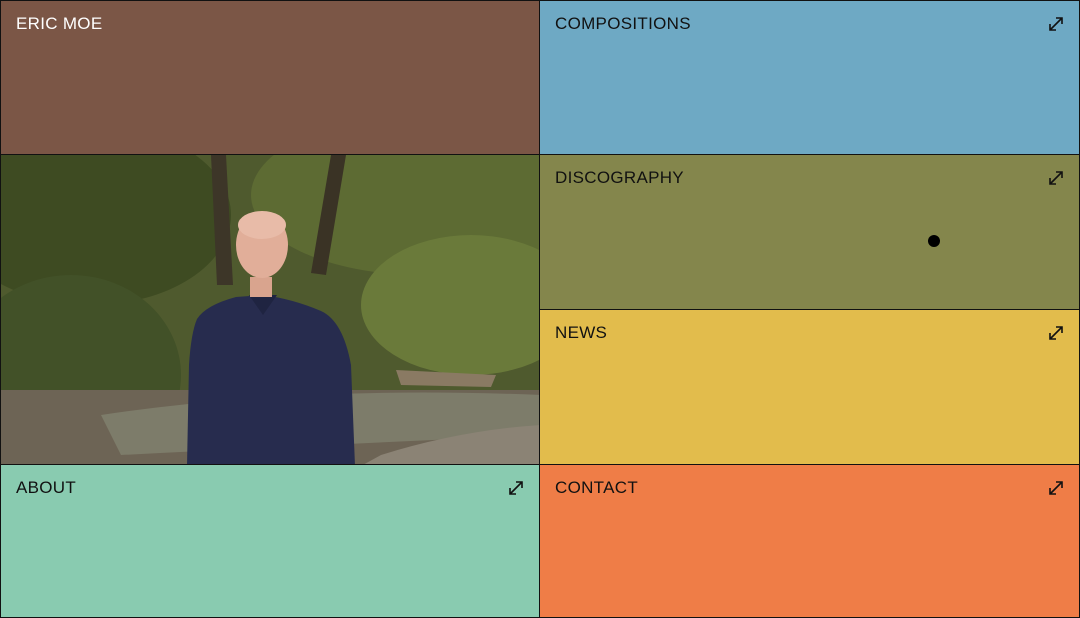 The image size is (1080, 618). What do you see at coordinates (809, 387) in the screenshot?
I see `news-tile: NEWS` at bounding box center [809, 387].